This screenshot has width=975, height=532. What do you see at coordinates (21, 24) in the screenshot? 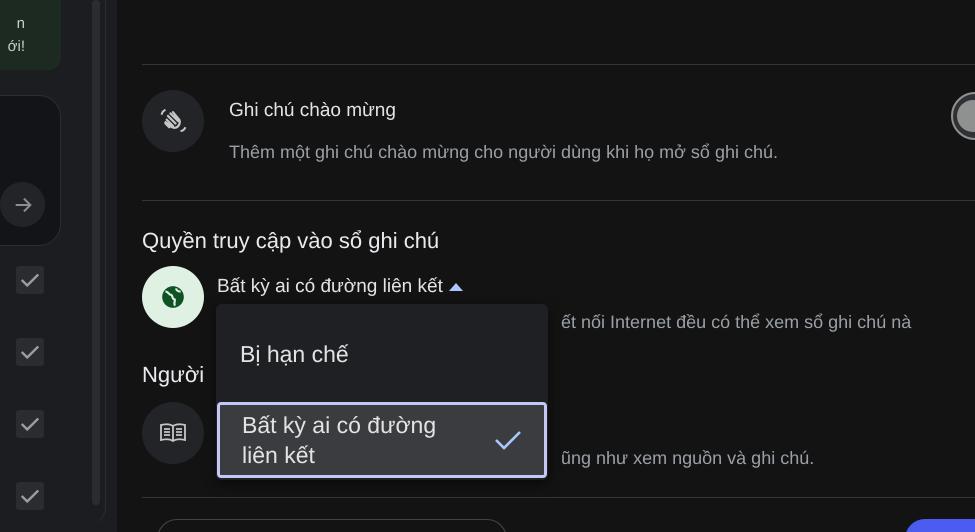
I see `banner-text: n` at bounding box center [21, 24].